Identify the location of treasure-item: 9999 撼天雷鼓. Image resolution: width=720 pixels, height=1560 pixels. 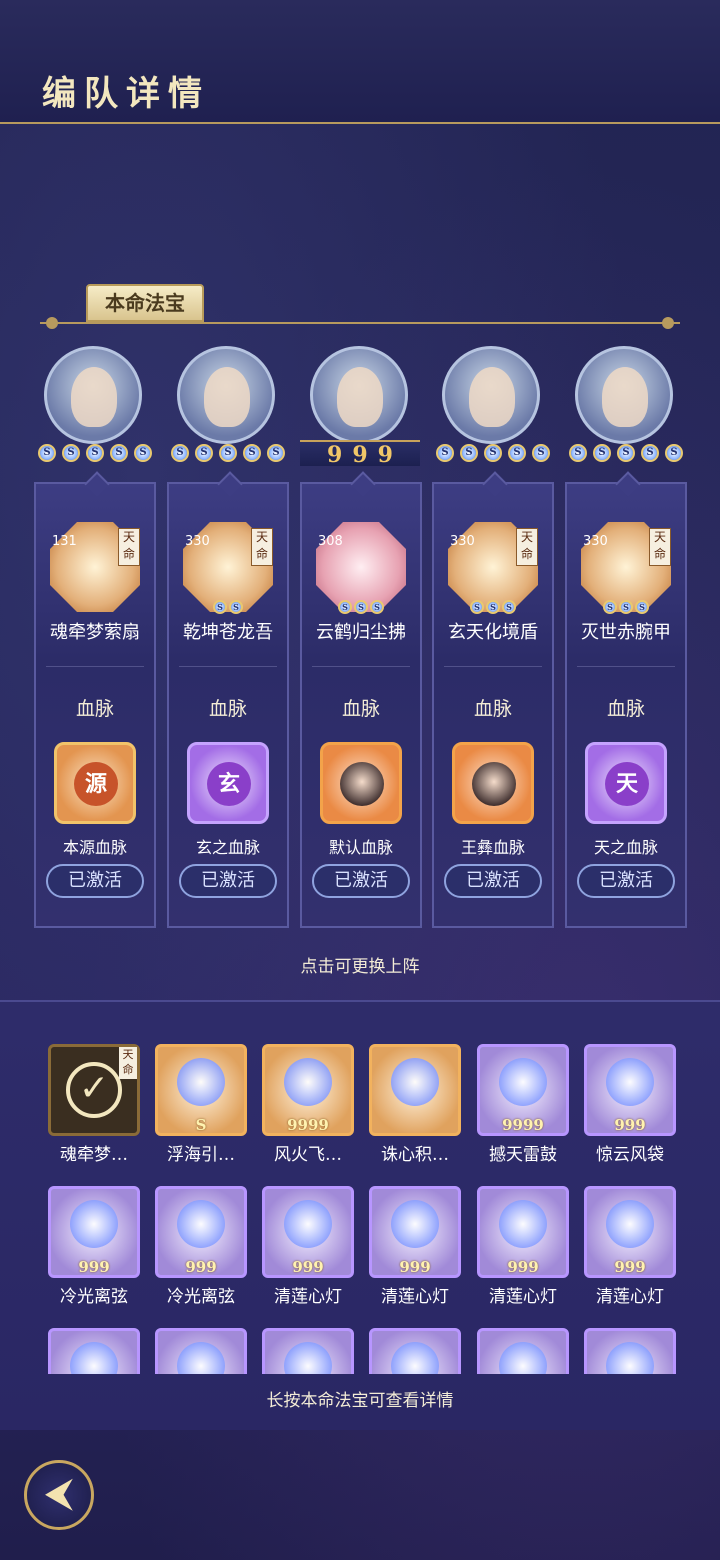
(523, 1109).